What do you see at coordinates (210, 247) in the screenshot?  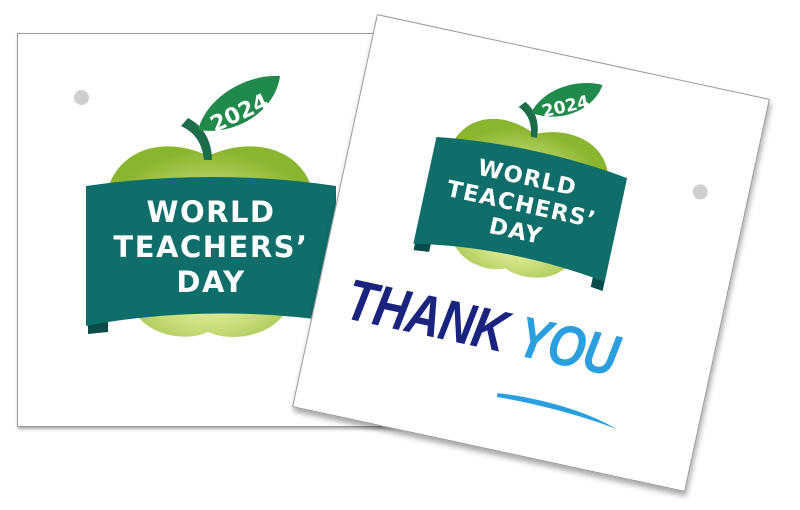 I see `banner-line-2: TEACHERS’` at bounding box center [210, 247].